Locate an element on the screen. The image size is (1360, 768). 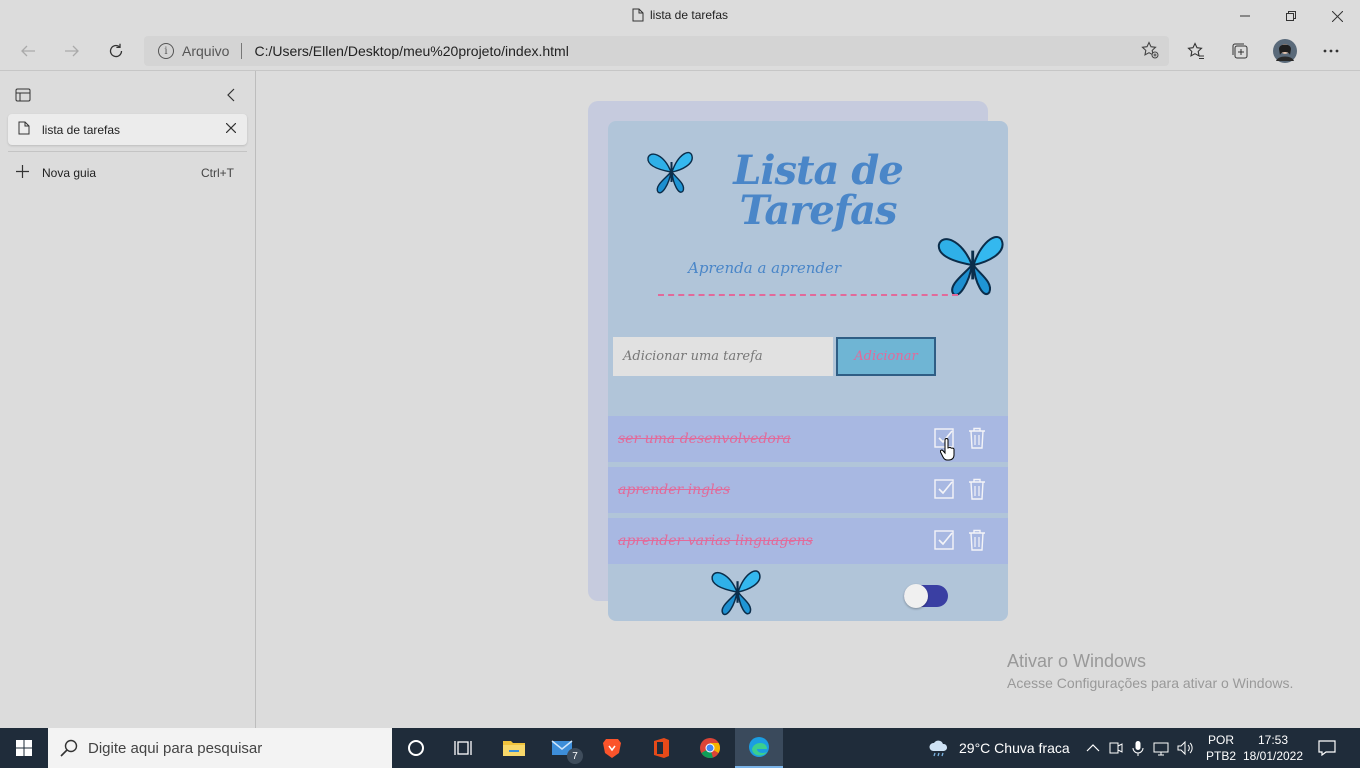
network-icon is located at coordinates (1161, 748).